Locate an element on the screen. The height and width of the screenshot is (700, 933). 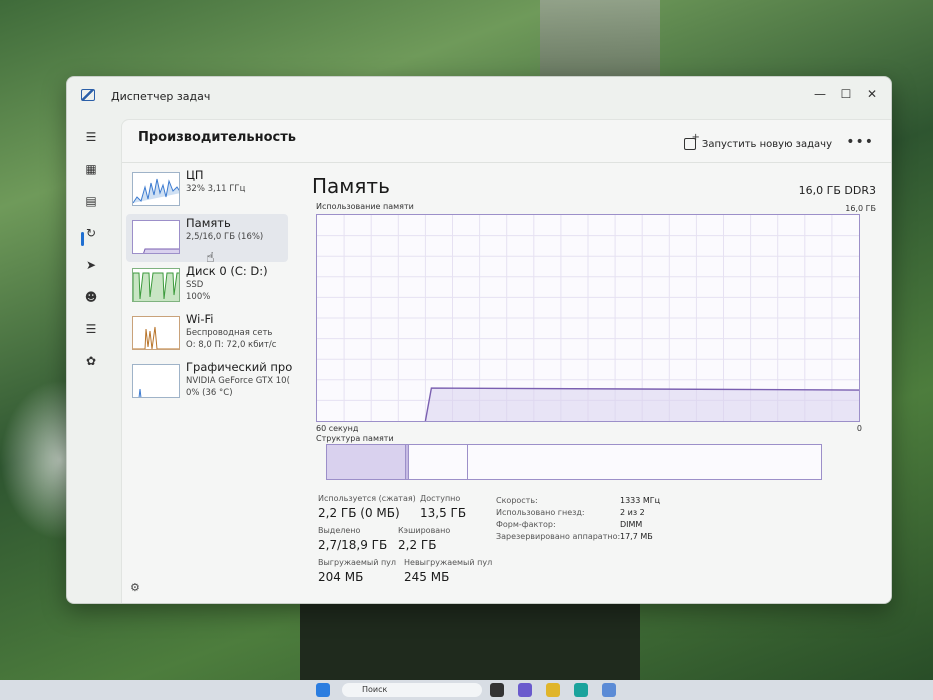
more-options-button: ••• is located at coordinates (860, 142).